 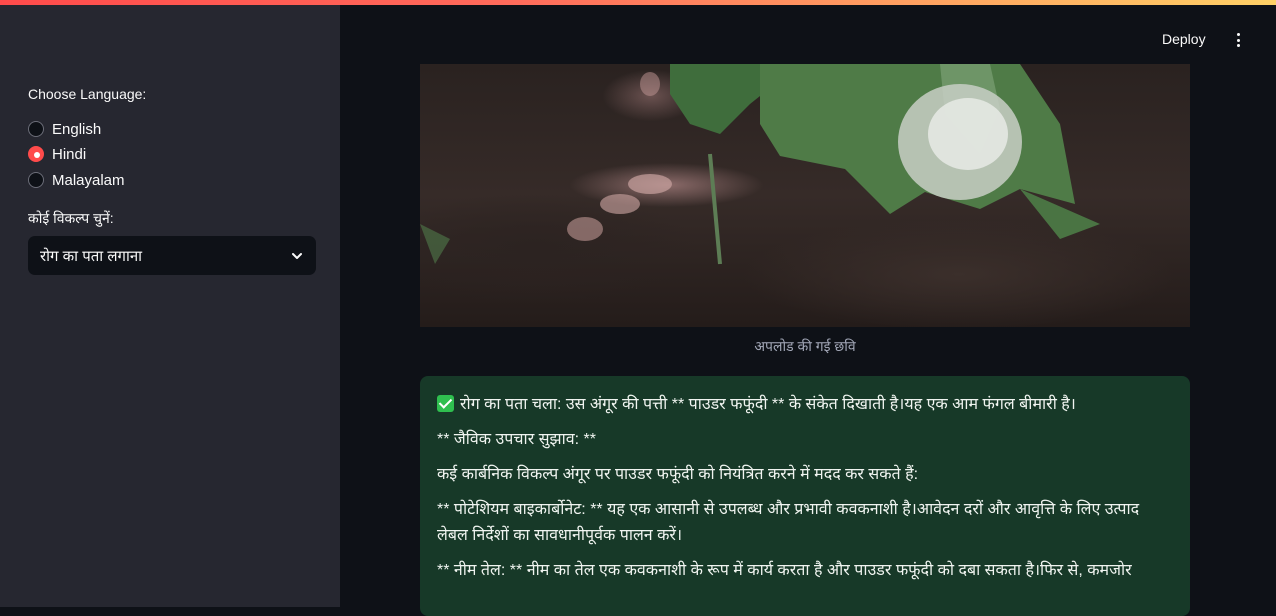 I want to click on radio-english: English, so click(x=64, y=129).